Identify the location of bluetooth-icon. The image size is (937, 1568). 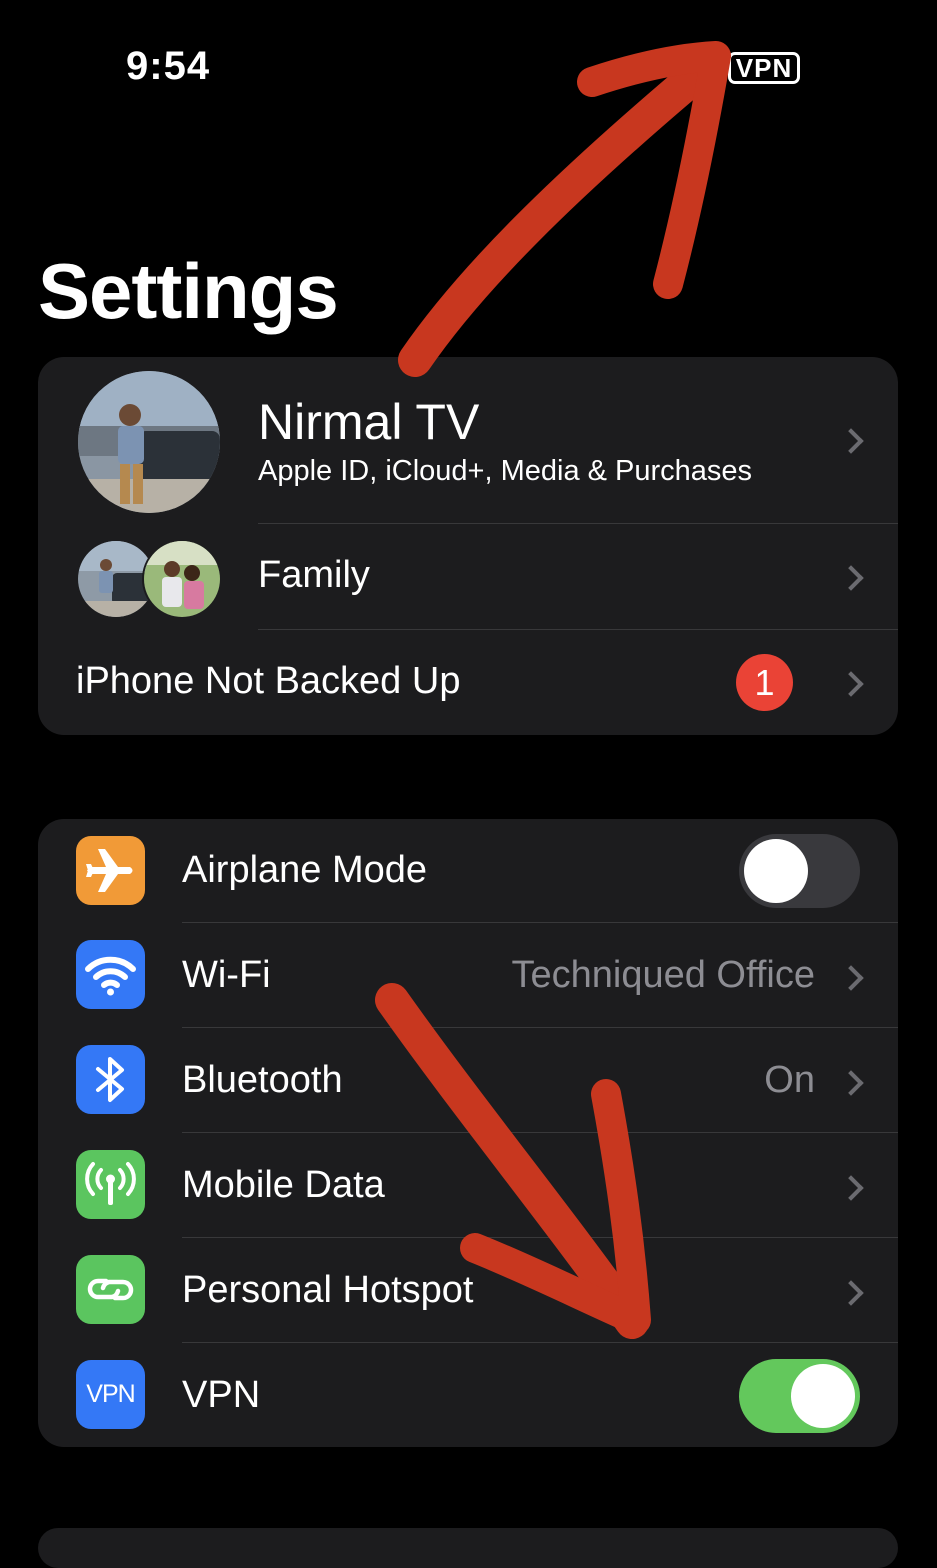
(110, 1079).